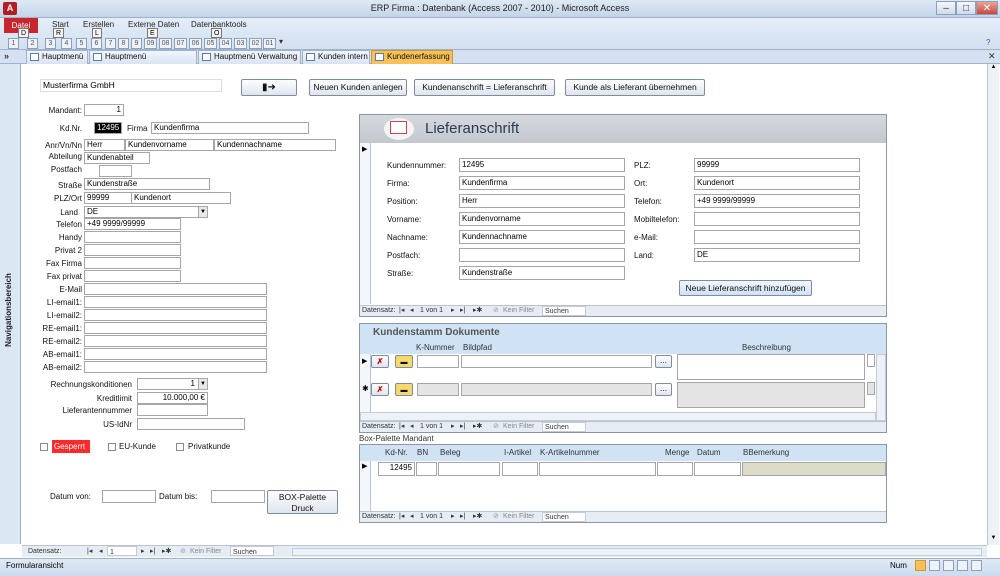 The width and height of the screenshot is (1000, 576). What do you see at coordinates (281, 41) in the screenshot?
I see `qat-customize-icon: ▾` at bounding box center [281, 41].